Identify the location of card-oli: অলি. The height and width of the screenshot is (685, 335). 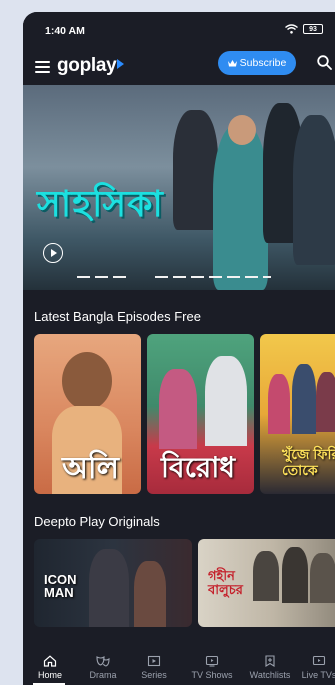
(87, 414).